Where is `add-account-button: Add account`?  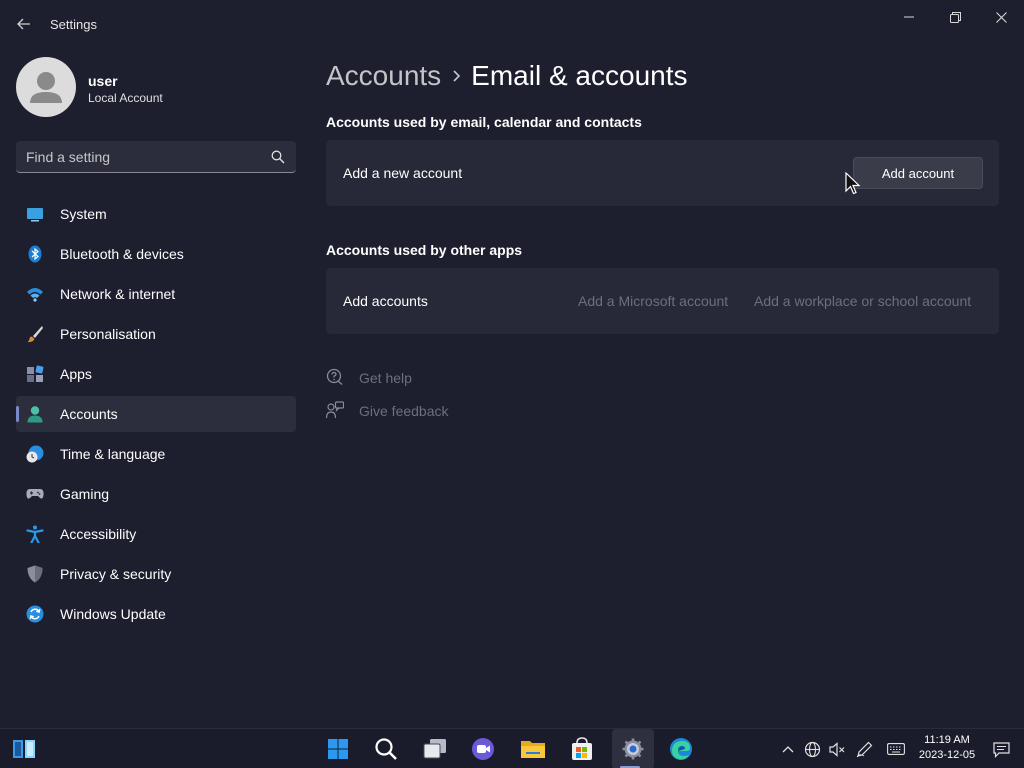 add-account-button: Add account is located at coordinates (918, 173).